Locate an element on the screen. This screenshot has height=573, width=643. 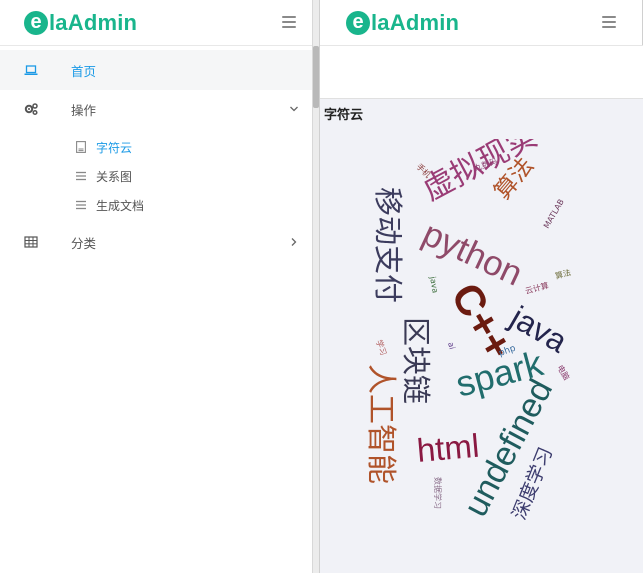
file-icon is located at coordinates (81, 147).